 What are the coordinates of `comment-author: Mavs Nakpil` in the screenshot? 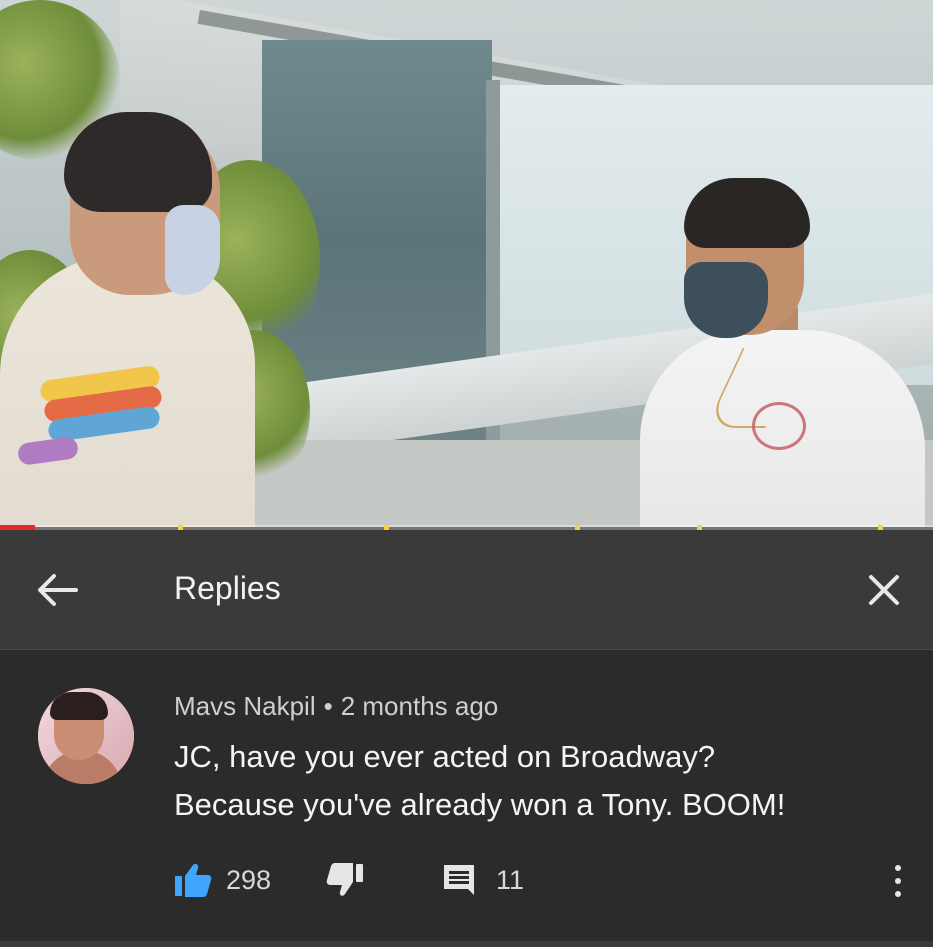 It's located at (245, 706).